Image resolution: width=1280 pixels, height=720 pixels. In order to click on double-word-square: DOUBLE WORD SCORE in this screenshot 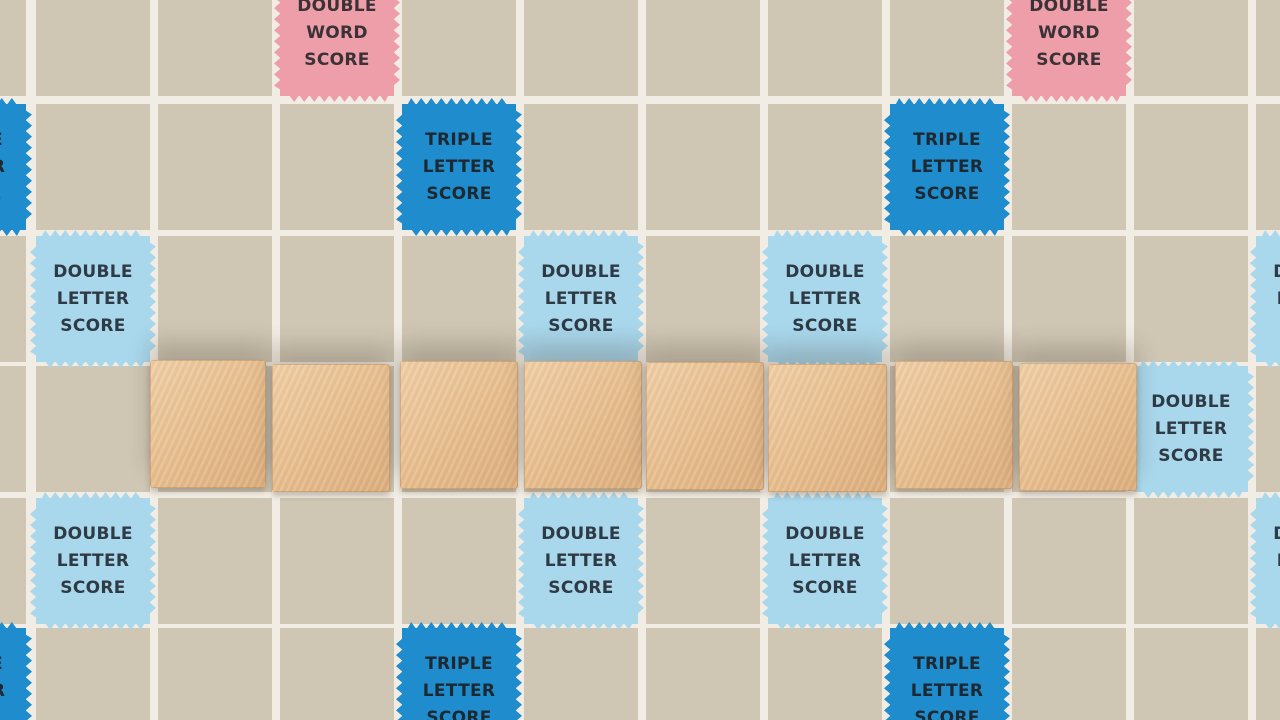, I will do `click(1069, 48)`.